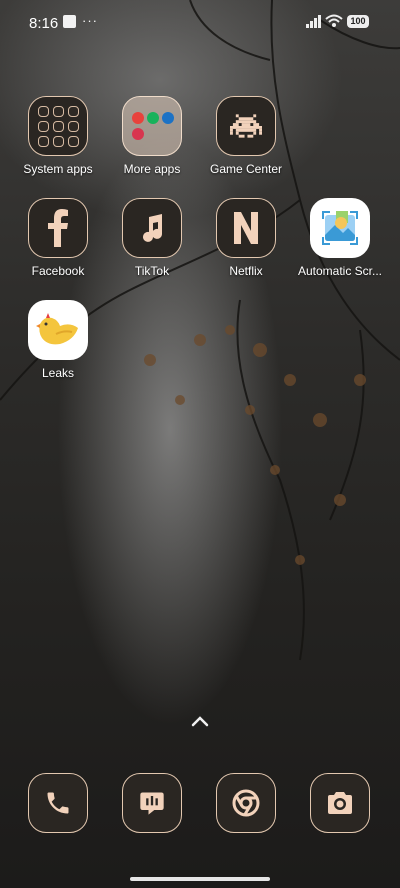 The image size is (400, 888). I want to click on app-leaks: Leaks, so click(58, 340).